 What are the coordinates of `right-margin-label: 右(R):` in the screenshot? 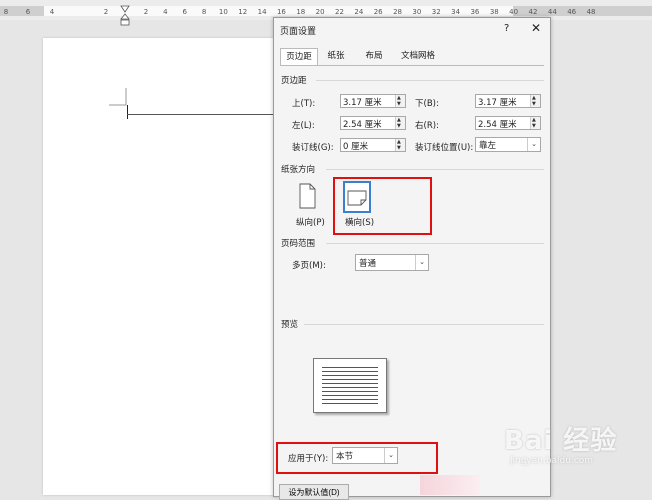 It's located at (427, 126).